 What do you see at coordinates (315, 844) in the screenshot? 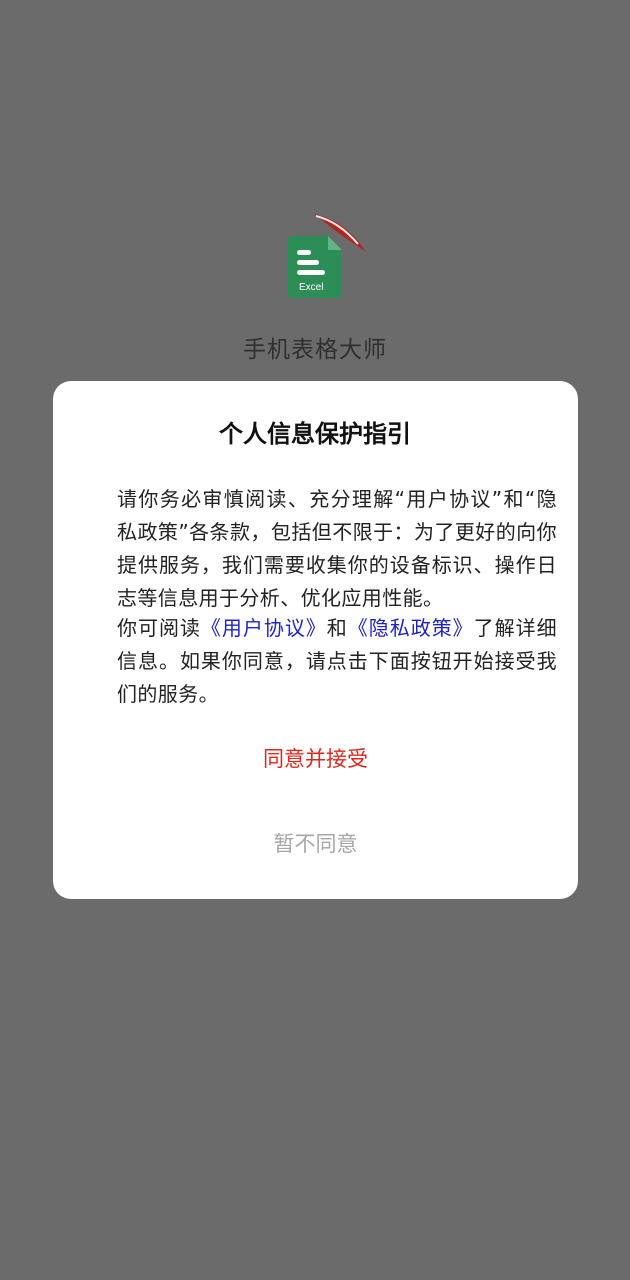
I see `disagree-button: 暂不同意` at bounding box center [315, 844].